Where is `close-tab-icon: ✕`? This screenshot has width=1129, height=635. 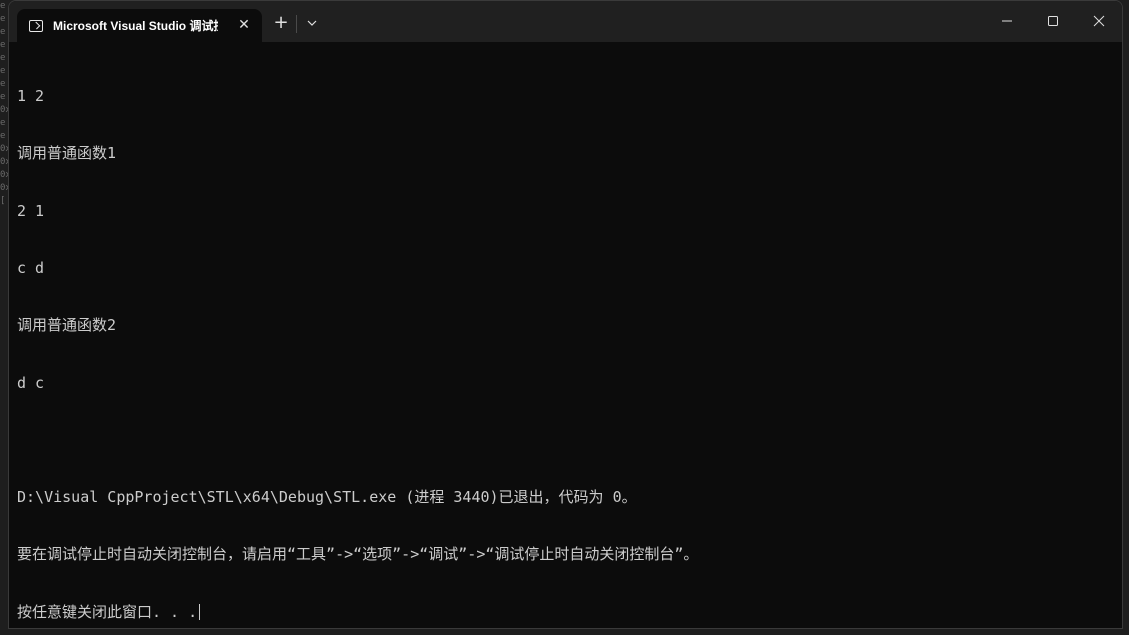 close-tab-icon: ✕ is located at coordinates (244, 25).